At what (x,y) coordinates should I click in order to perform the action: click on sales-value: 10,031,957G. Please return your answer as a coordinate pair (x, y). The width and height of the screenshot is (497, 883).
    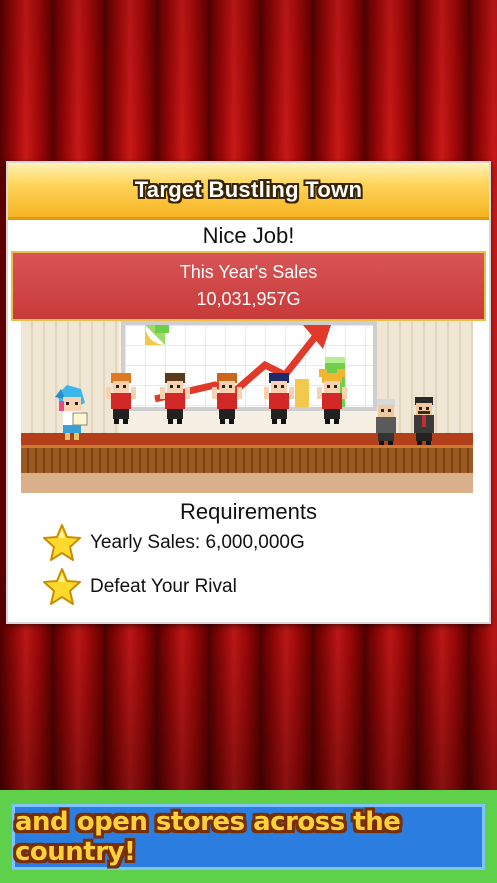
    Looking at the image, I should click on (248, 299).